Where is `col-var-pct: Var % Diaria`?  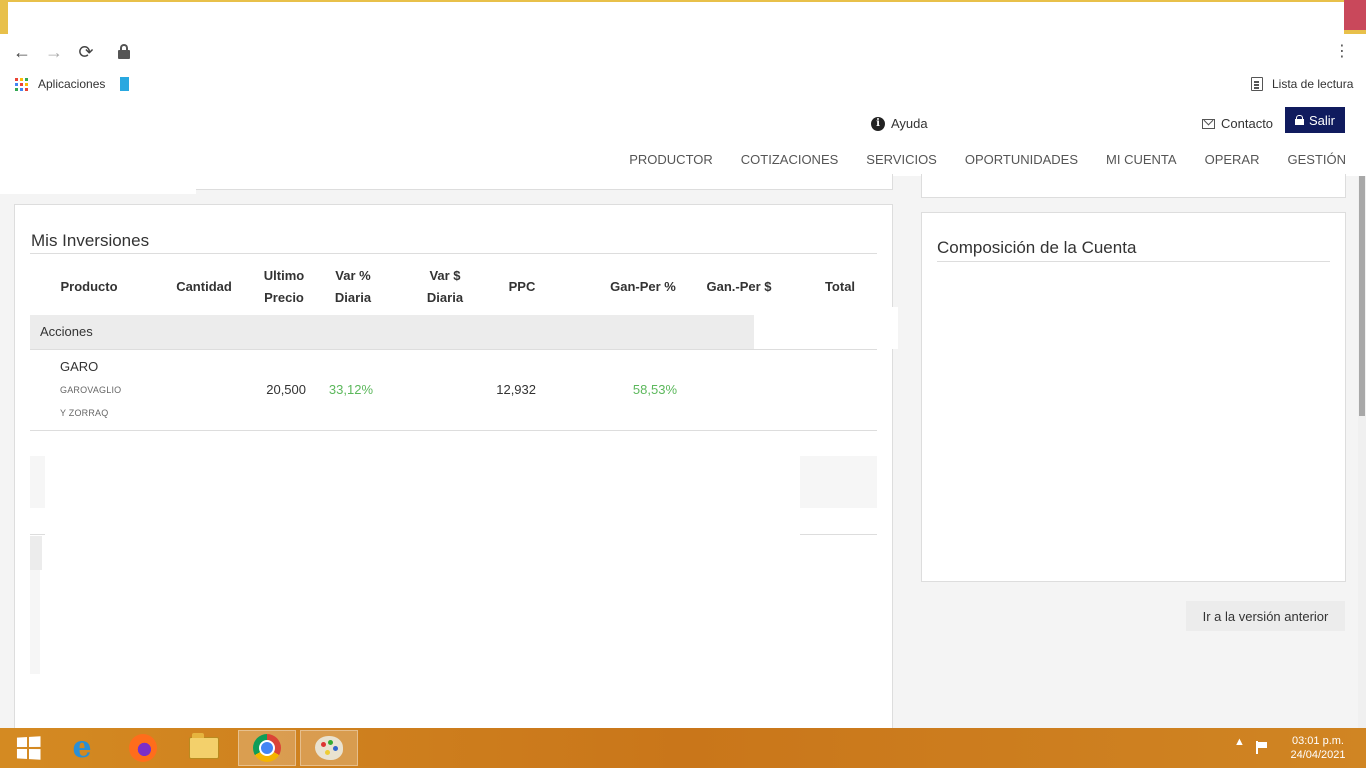
col-var-pct: Var % Diaria is located at coordinates (353, 287).